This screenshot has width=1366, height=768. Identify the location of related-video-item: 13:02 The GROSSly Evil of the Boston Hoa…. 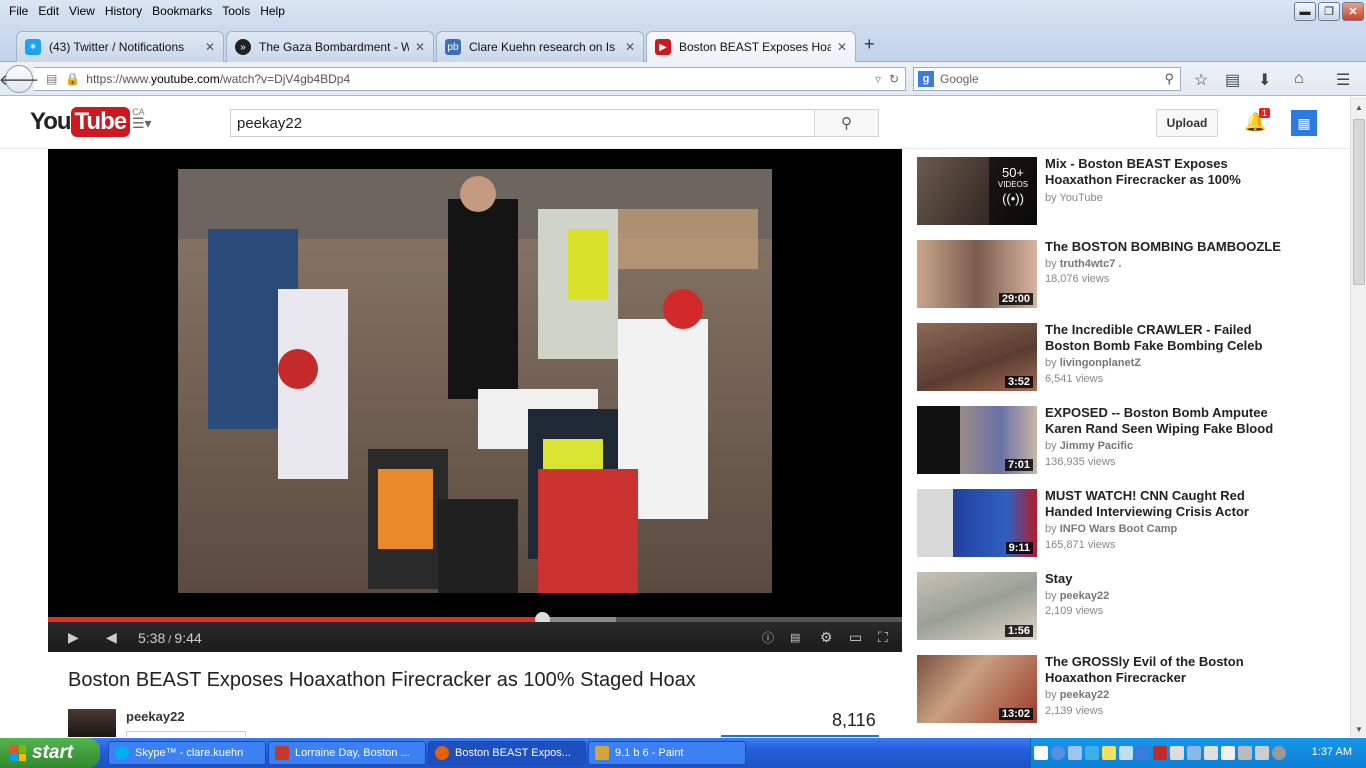
(1107, 688).